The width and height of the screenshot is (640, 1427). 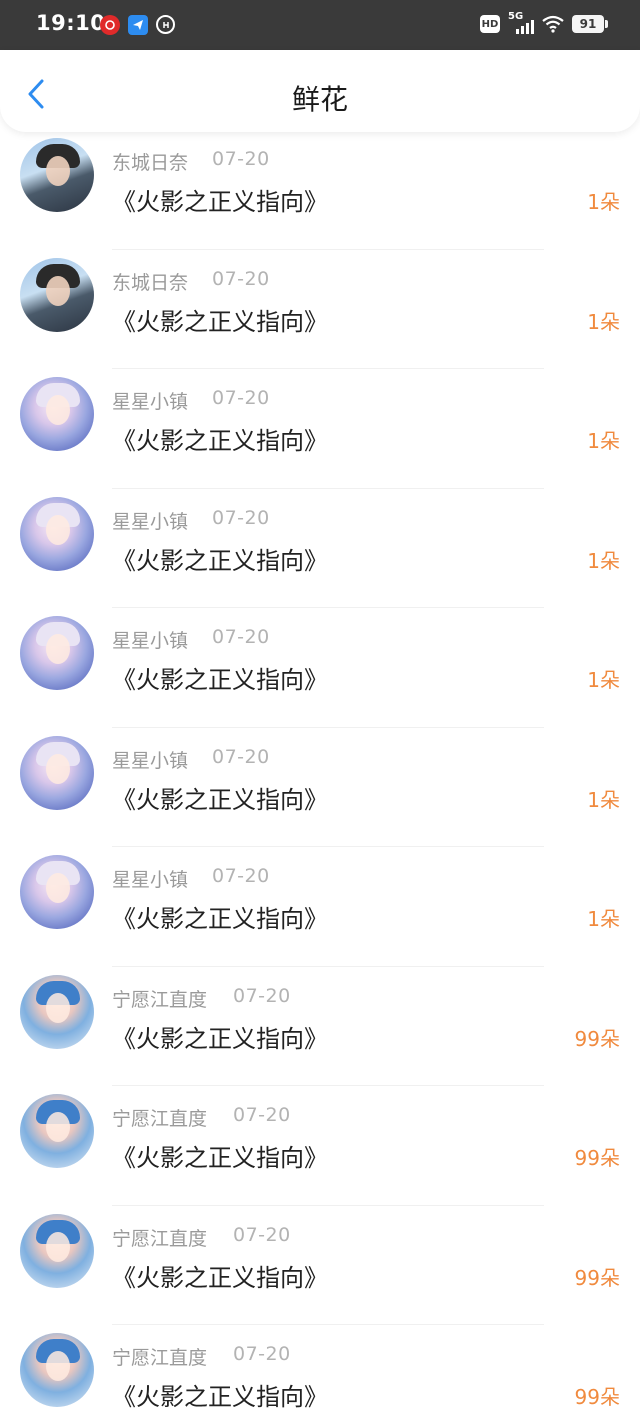 I want to click on system-status: HD 5G 91, so click(x=544, y=22).